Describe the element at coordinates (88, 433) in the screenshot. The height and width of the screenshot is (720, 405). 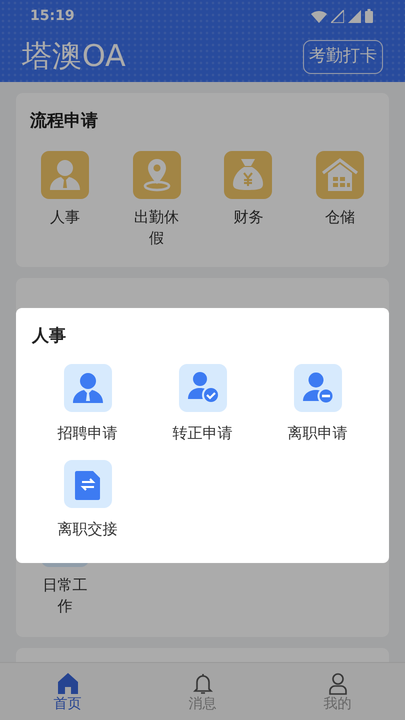
I see `menu-item-label: 招聘申请` at that location.